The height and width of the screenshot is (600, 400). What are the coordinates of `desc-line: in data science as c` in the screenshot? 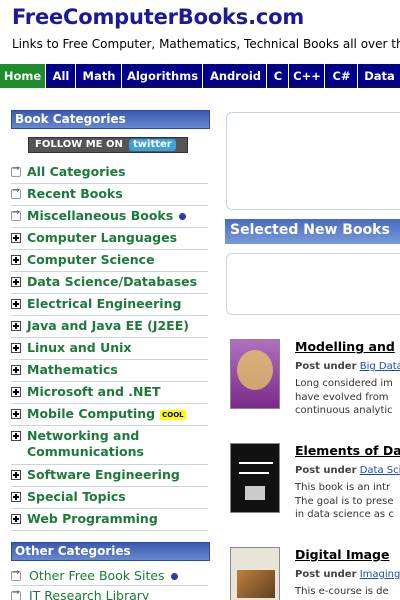 It's located at (344, 514).